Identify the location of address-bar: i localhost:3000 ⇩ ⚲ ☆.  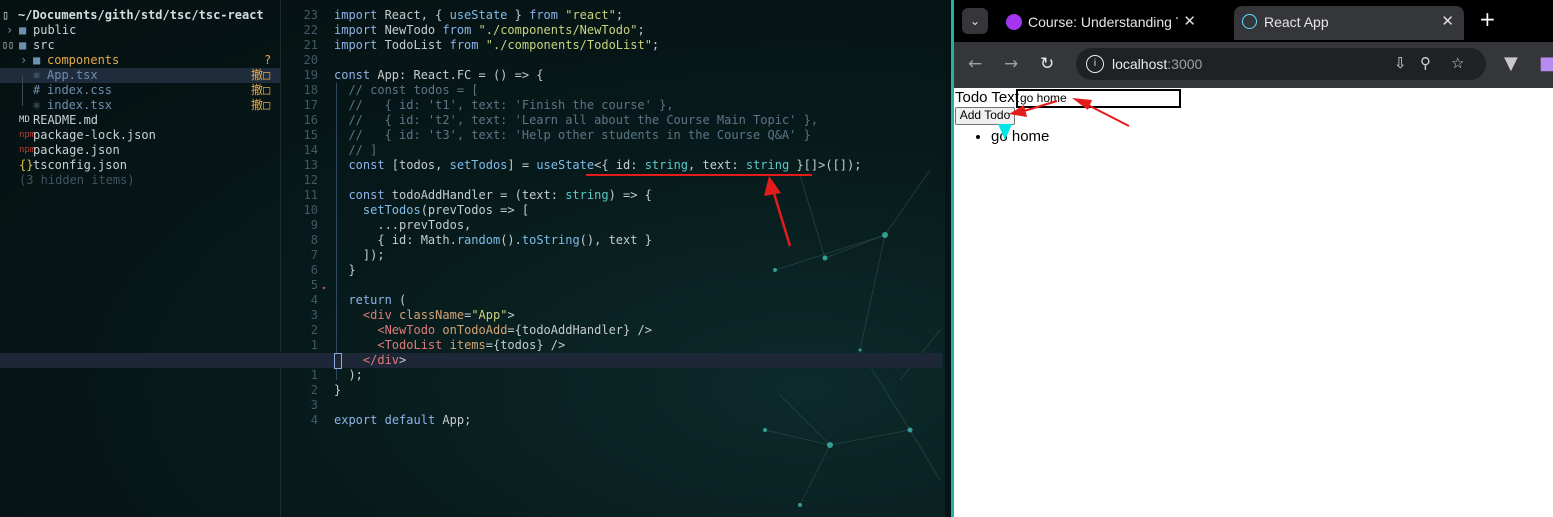
(1281, 64).